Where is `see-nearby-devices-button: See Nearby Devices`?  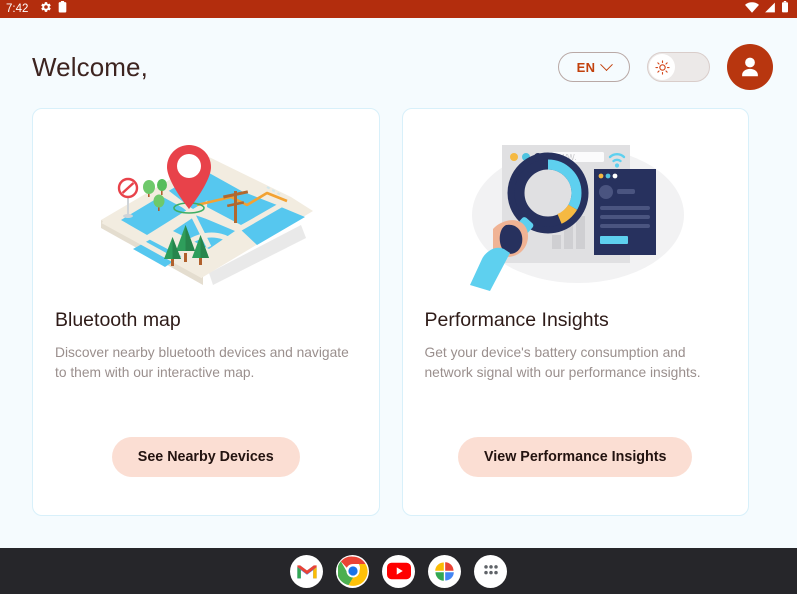
see-nearby-devices-button: See Nearby Devices is located at coordinates (205, 457).